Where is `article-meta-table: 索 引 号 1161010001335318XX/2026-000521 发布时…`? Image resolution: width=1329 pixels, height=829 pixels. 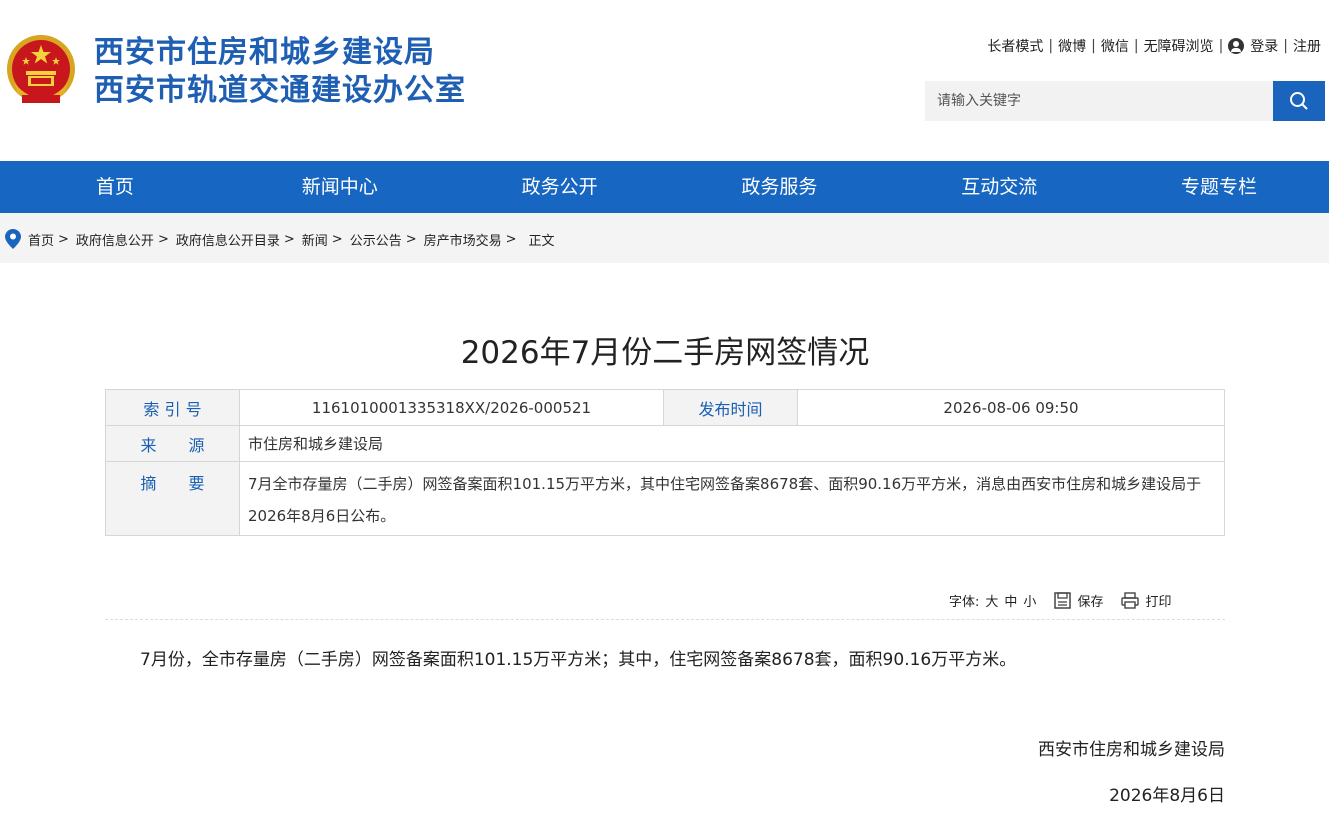
article-meta-table: 索 引 号 1161010001335318XX/2026-000521 发布时… is located at coordinates (665, 462).